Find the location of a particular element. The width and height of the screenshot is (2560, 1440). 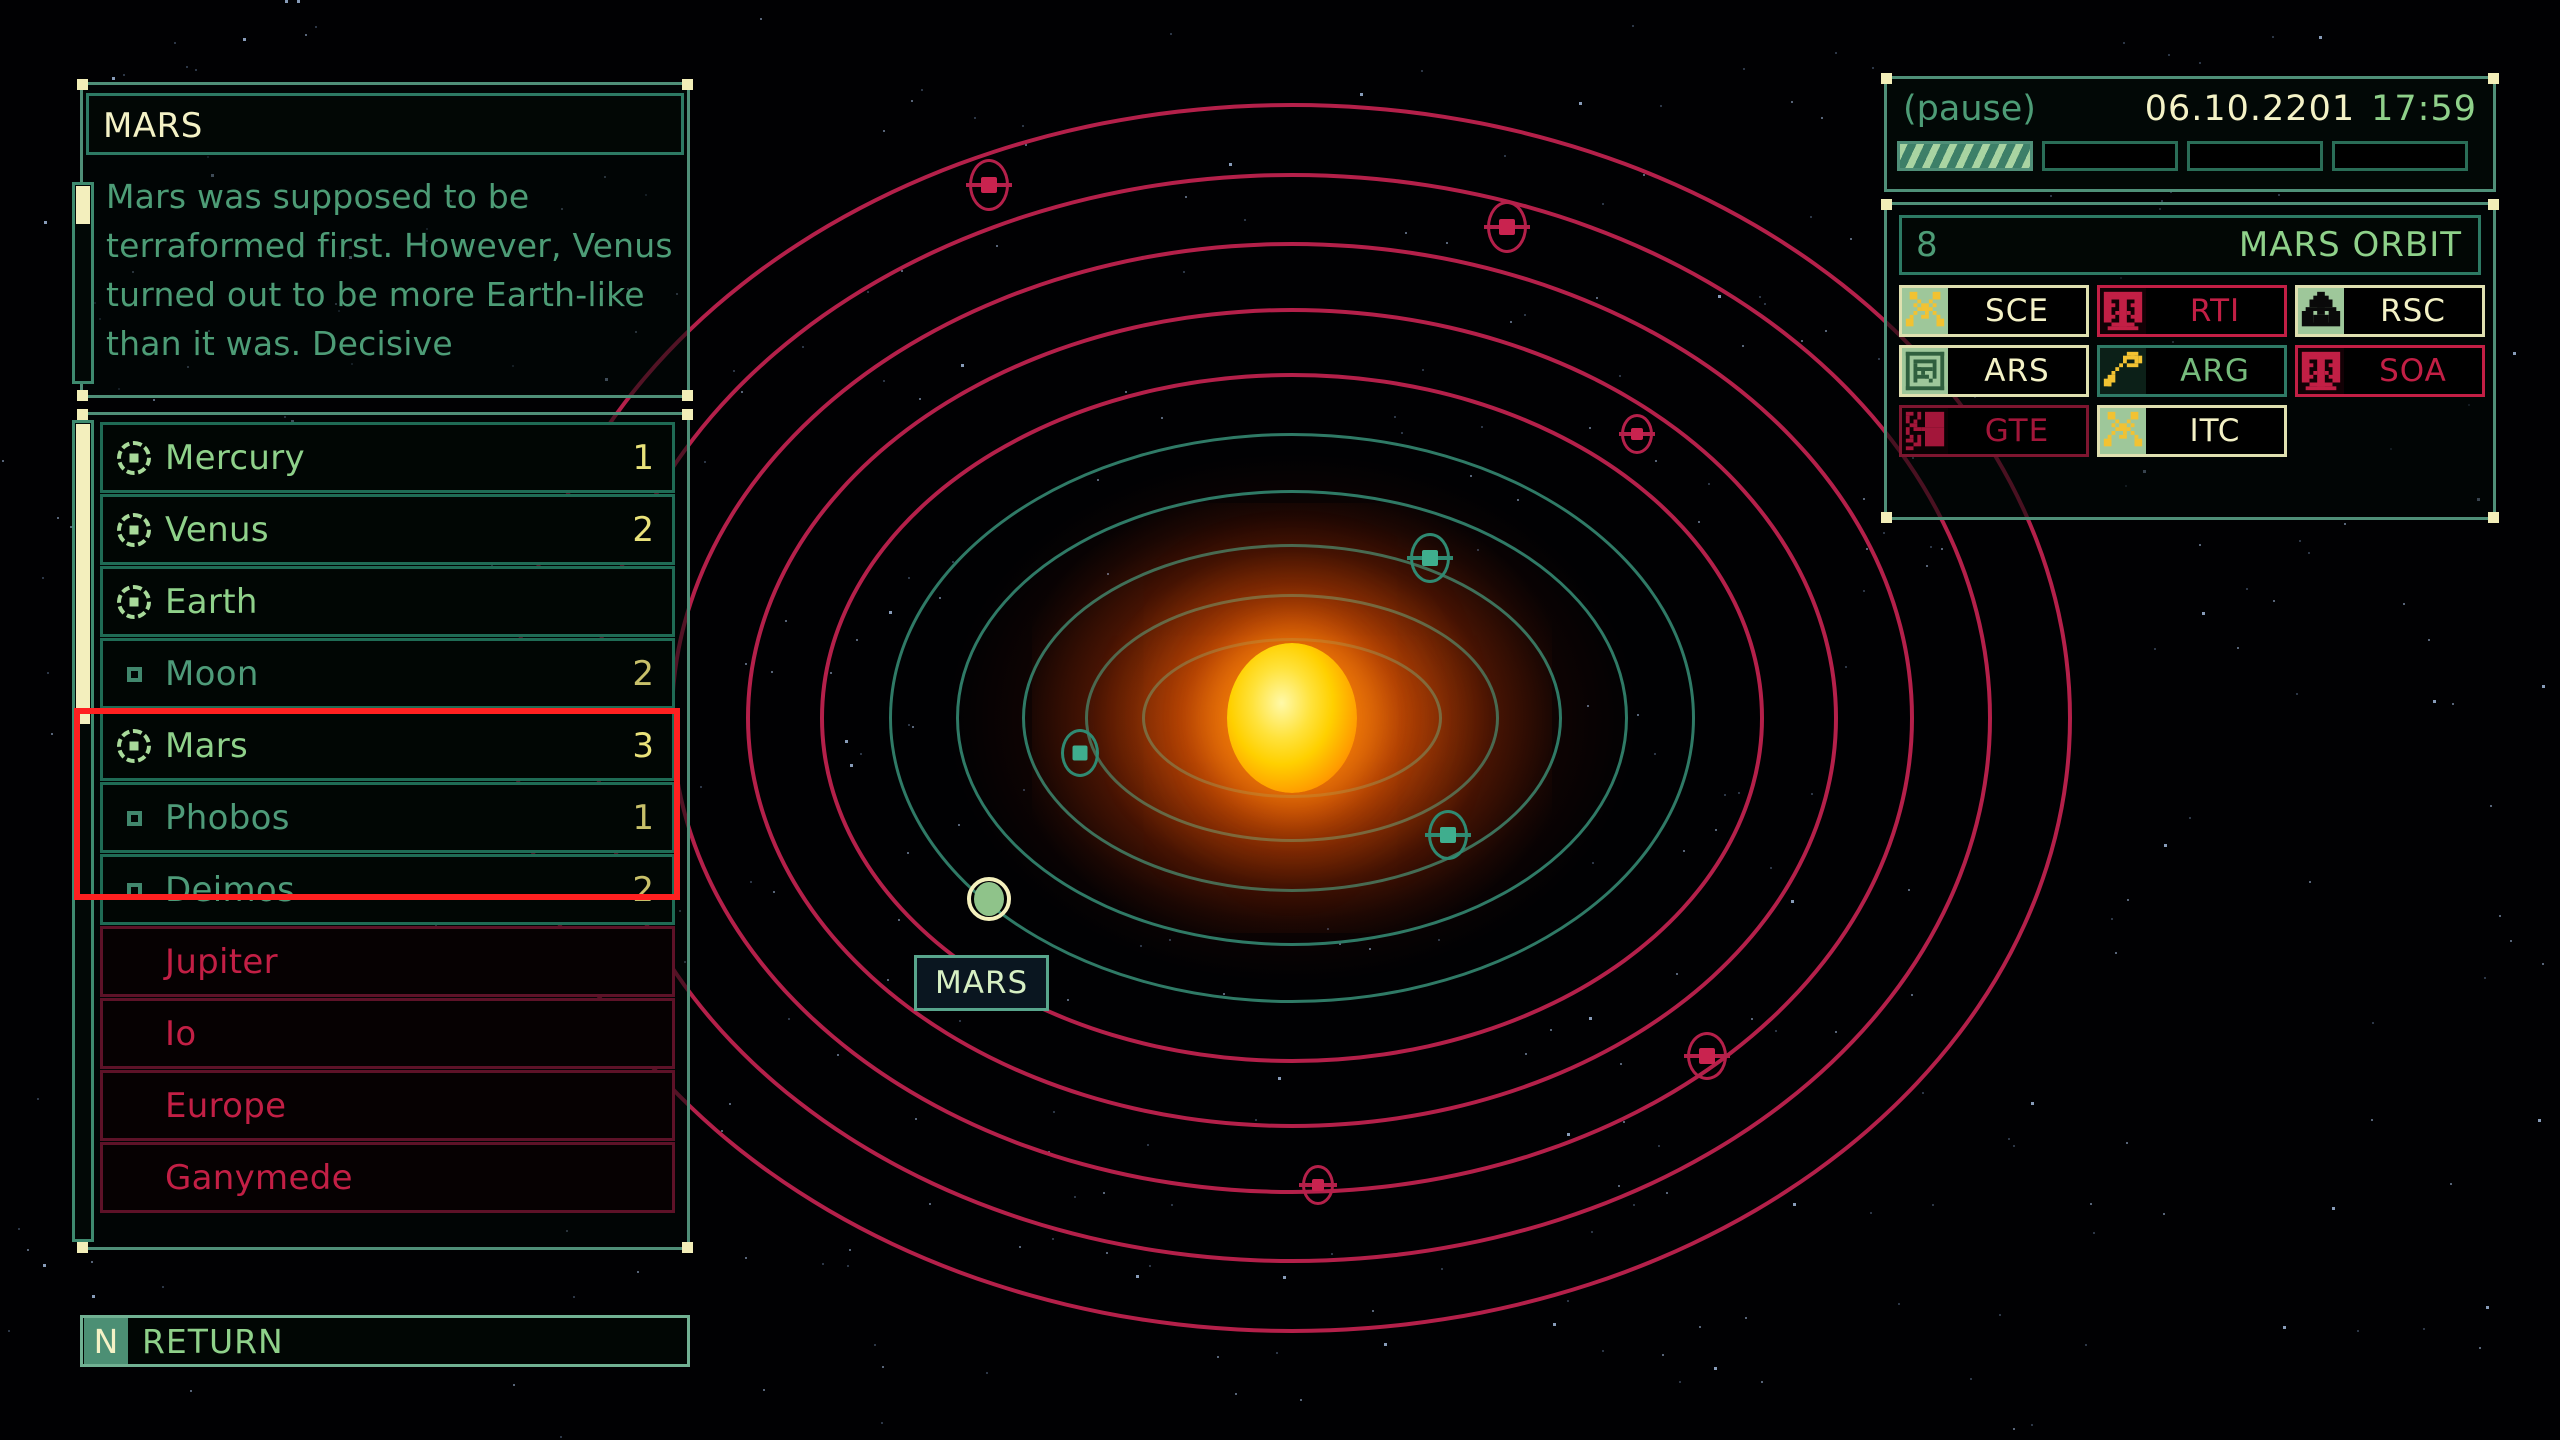

clock-panel: (pause) 06.10.2201 17:59 is located at coordinates (2190, 132).